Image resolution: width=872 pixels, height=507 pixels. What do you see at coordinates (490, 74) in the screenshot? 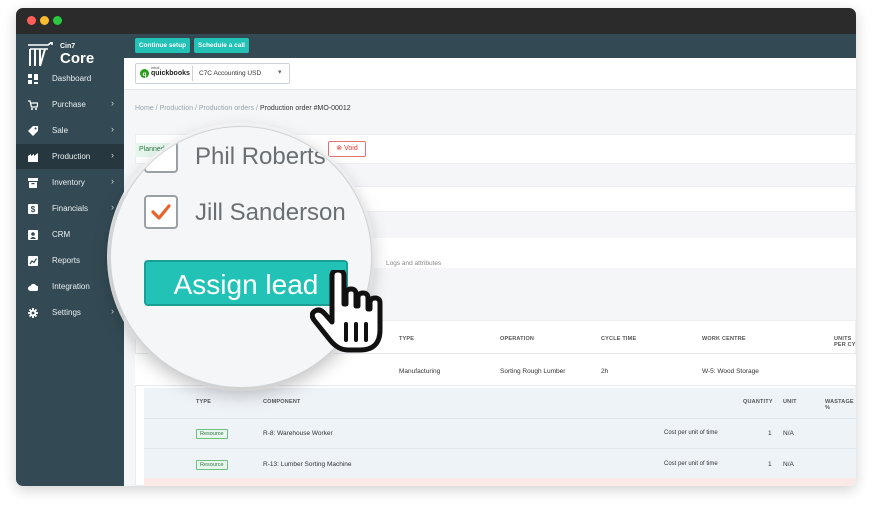
I see `accounting-bar: q intuit quickbooks C7C Accounting USD ▾` at bounding box center [490, 74].